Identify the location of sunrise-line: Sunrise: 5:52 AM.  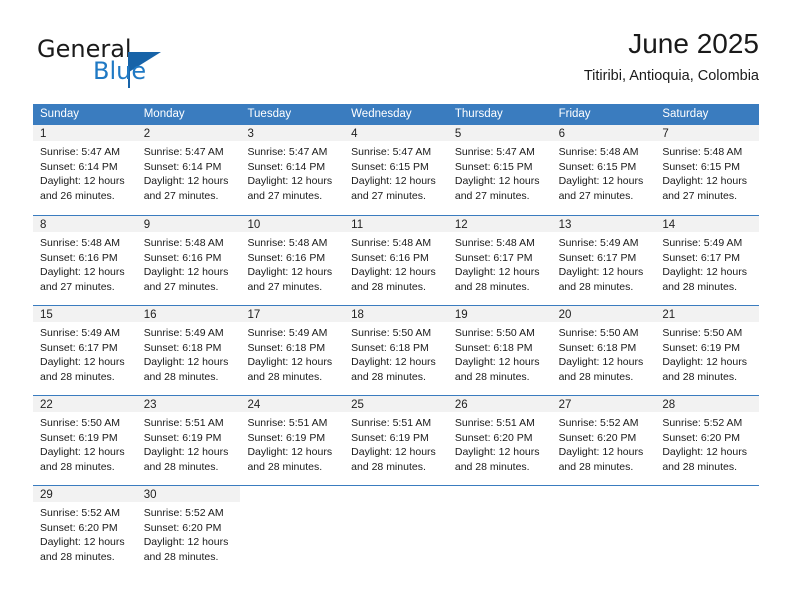
(598, 423).